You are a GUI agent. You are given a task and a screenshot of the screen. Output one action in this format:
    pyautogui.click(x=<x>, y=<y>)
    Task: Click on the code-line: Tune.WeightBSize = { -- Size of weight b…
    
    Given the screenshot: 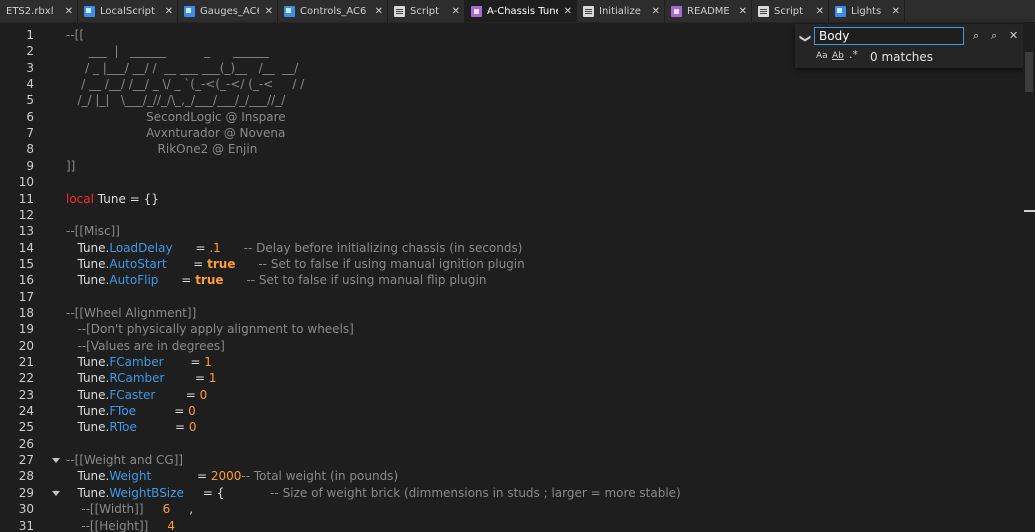 What is the action you would take?
    pyautogui.click(x=373, y=493)
    